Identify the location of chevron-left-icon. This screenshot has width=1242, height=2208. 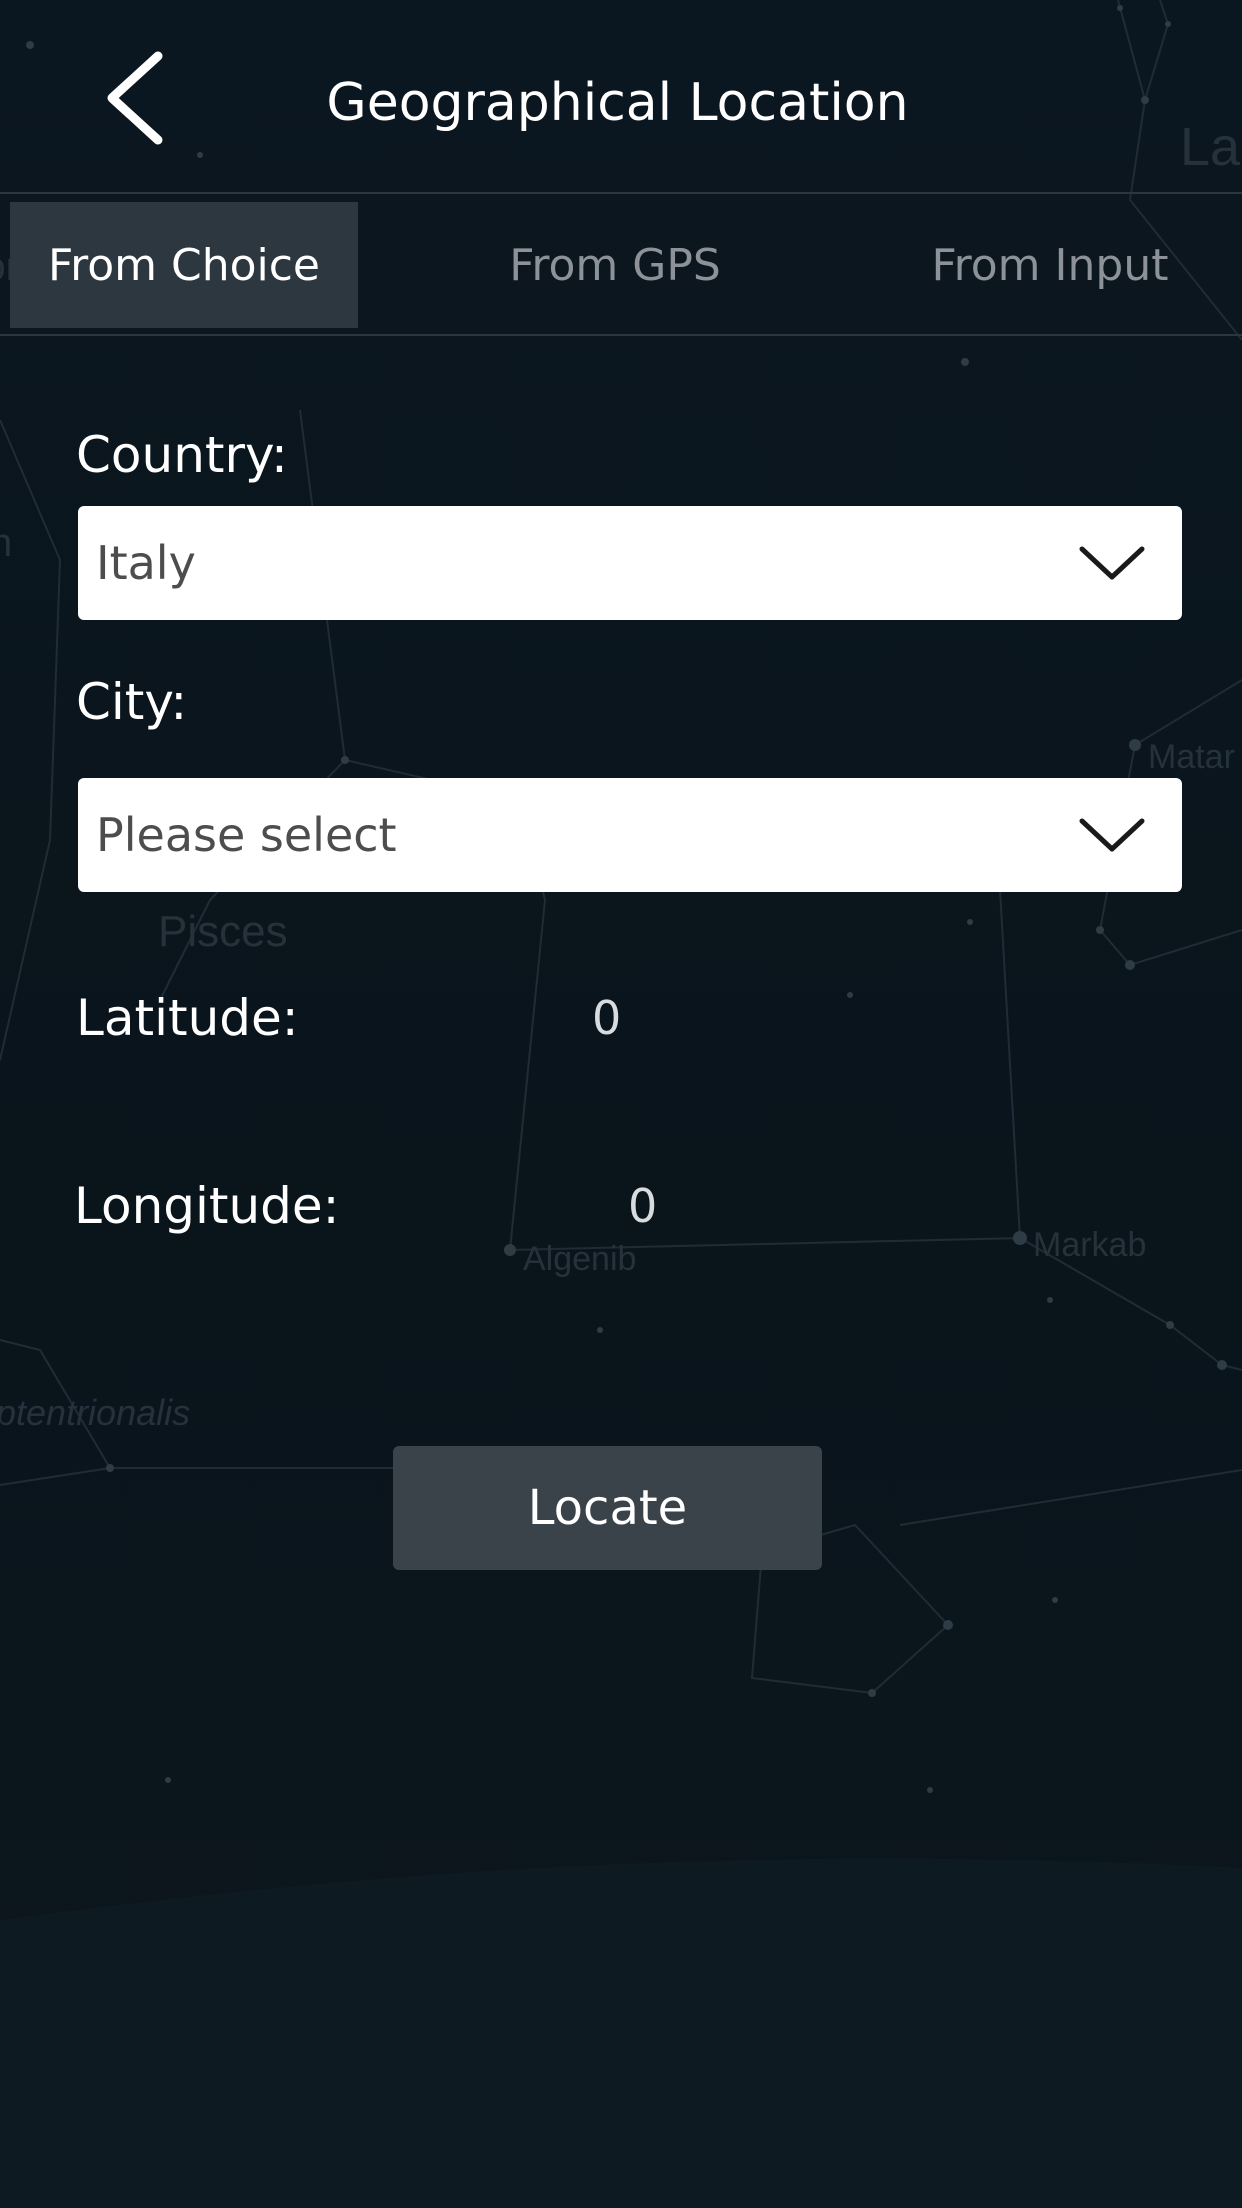
(135, 98).